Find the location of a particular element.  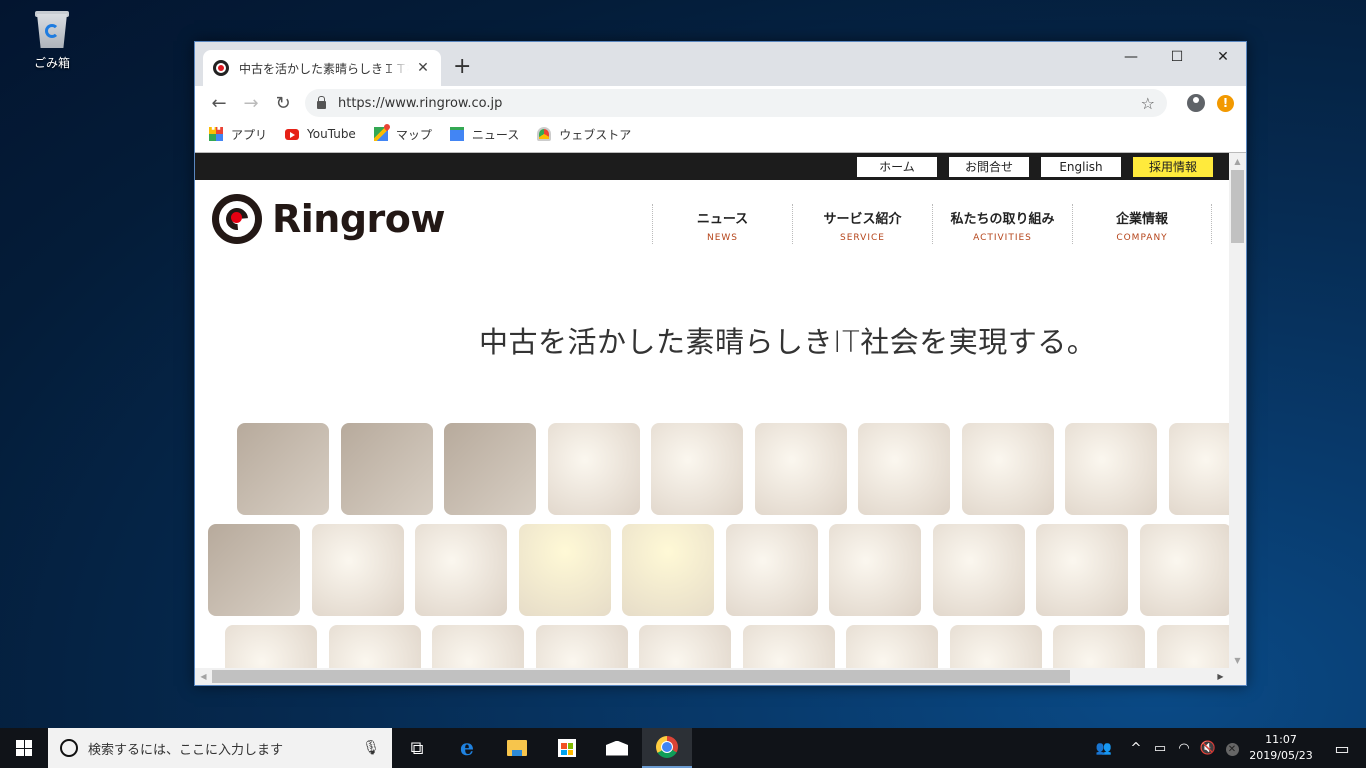

start-button is located at coordinates (24, 748).